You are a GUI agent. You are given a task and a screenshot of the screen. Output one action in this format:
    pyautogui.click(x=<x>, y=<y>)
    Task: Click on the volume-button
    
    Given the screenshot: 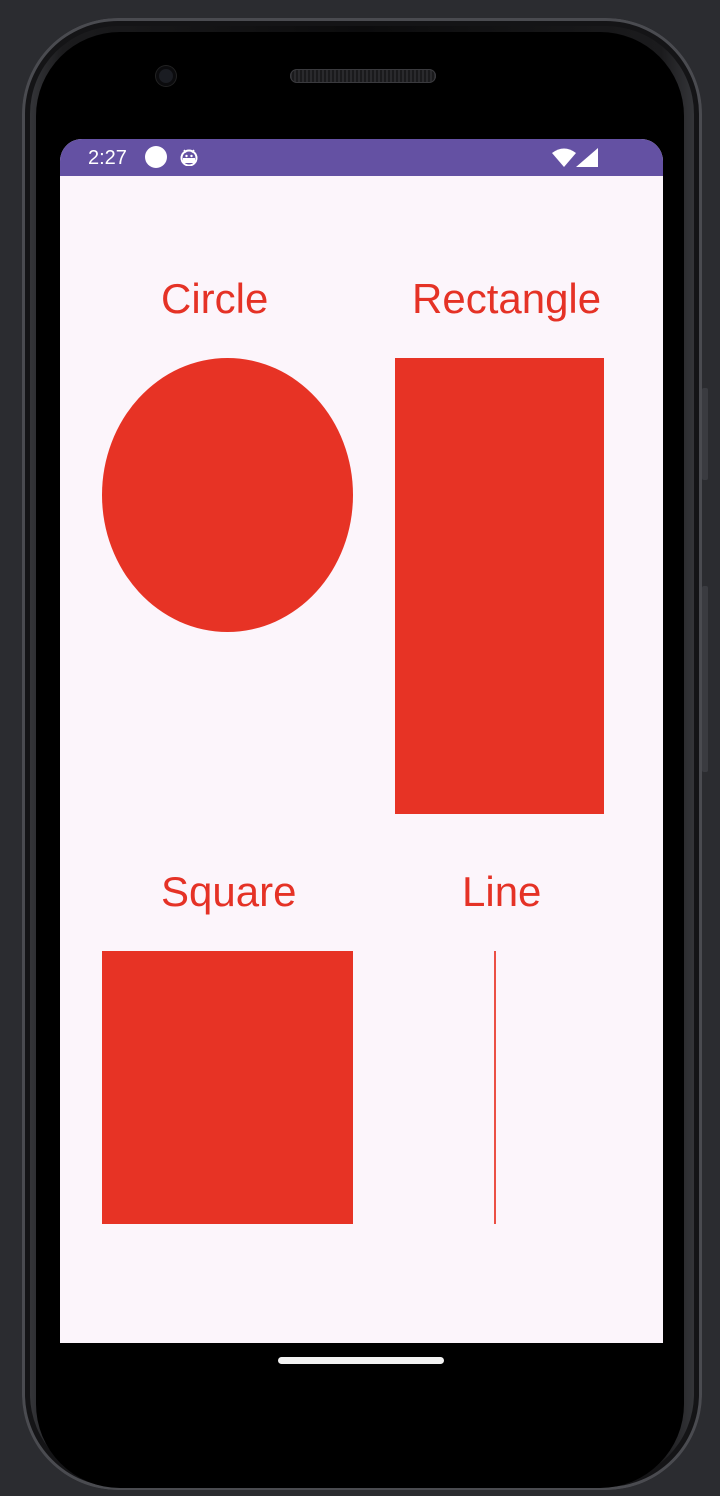 What is the action you would take?
    pyautogui.click(x=705, y=679)
    